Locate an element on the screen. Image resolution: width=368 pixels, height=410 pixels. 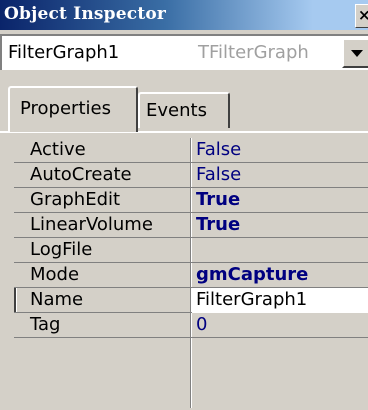
tab-properties-label: Properties is located at coordinates (65, 108).